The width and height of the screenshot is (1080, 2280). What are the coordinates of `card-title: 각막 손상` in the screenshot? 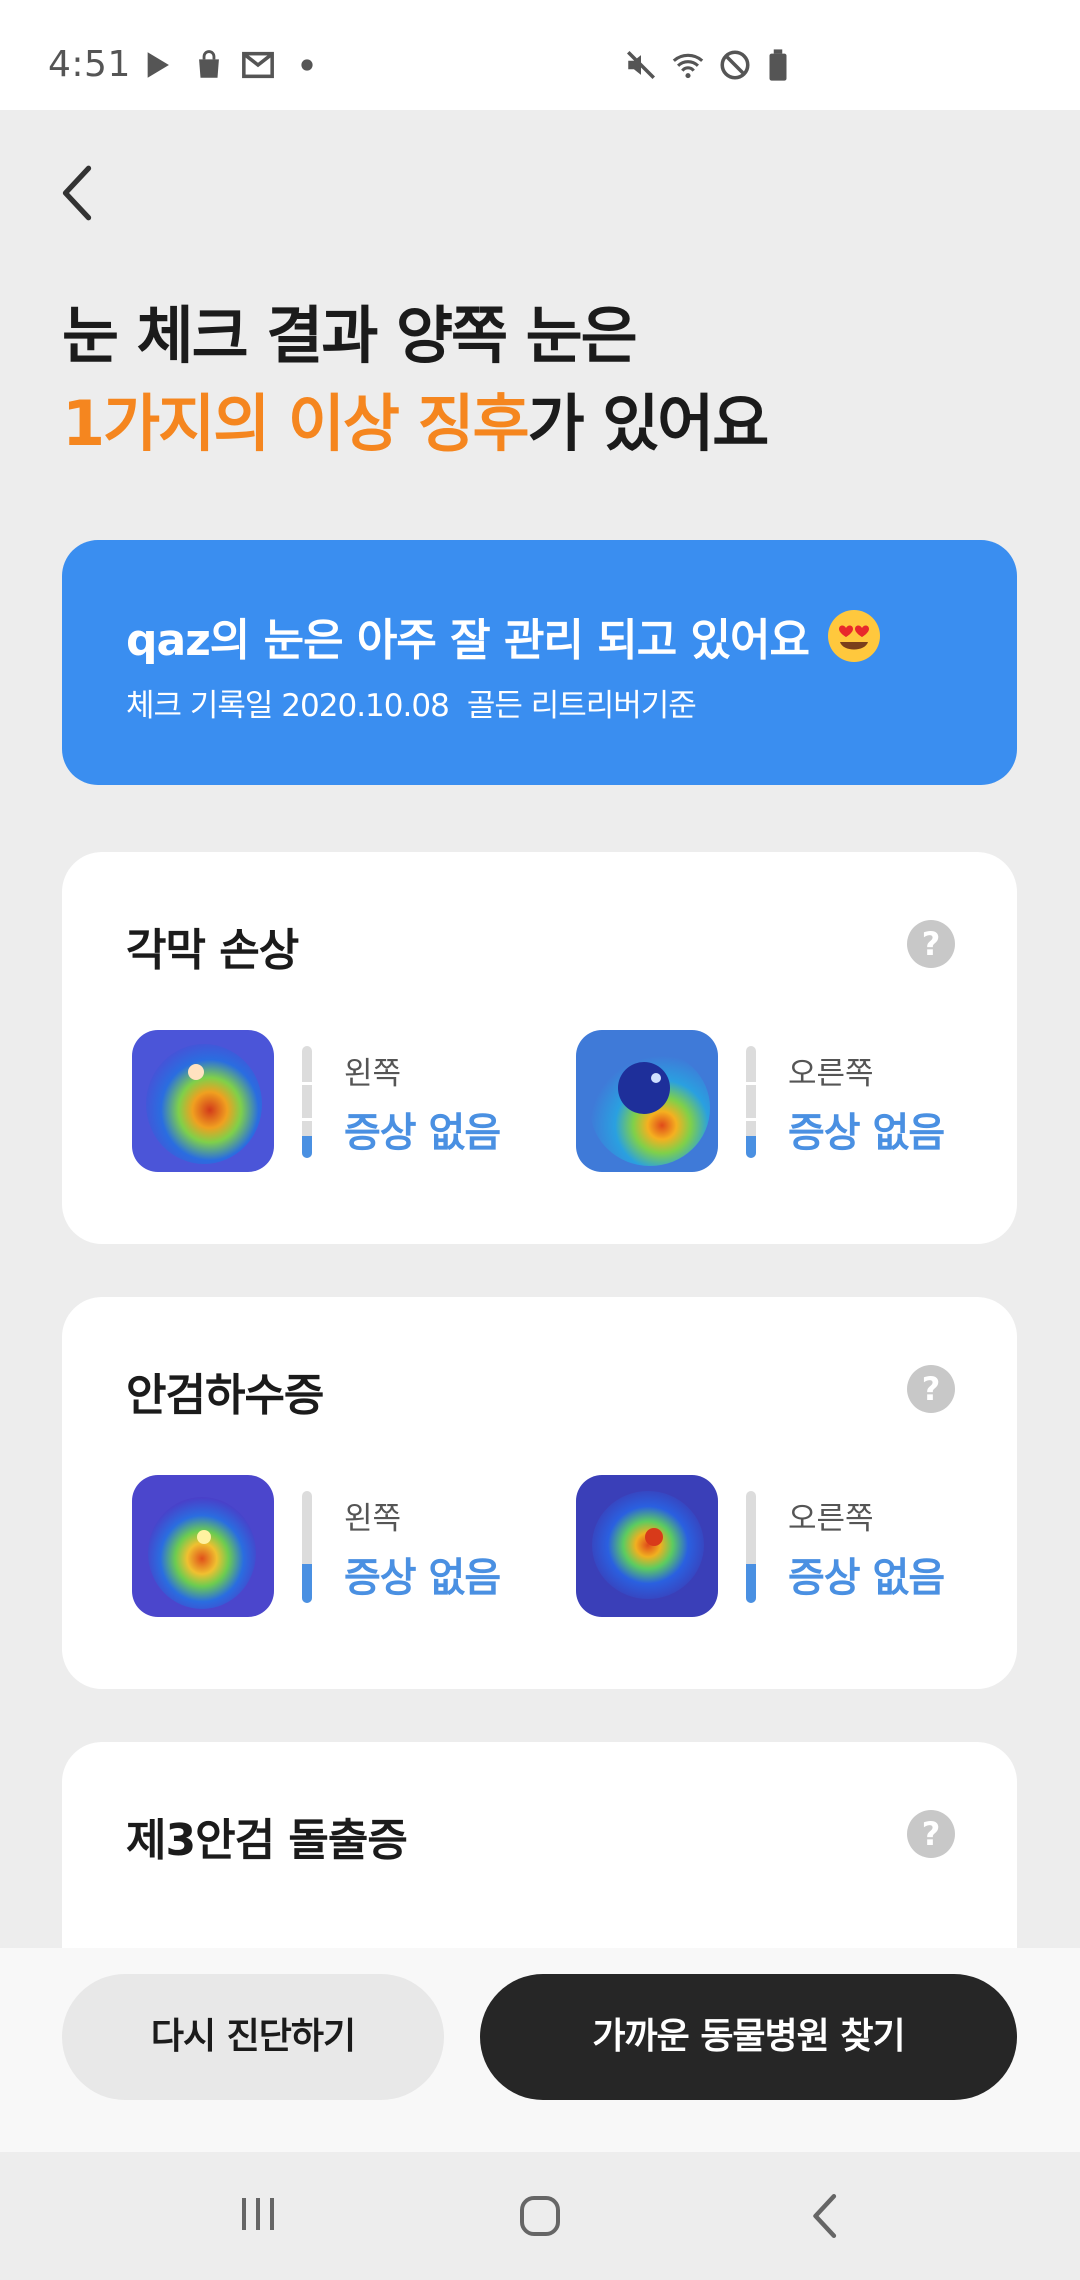 It's located at (212, 950).